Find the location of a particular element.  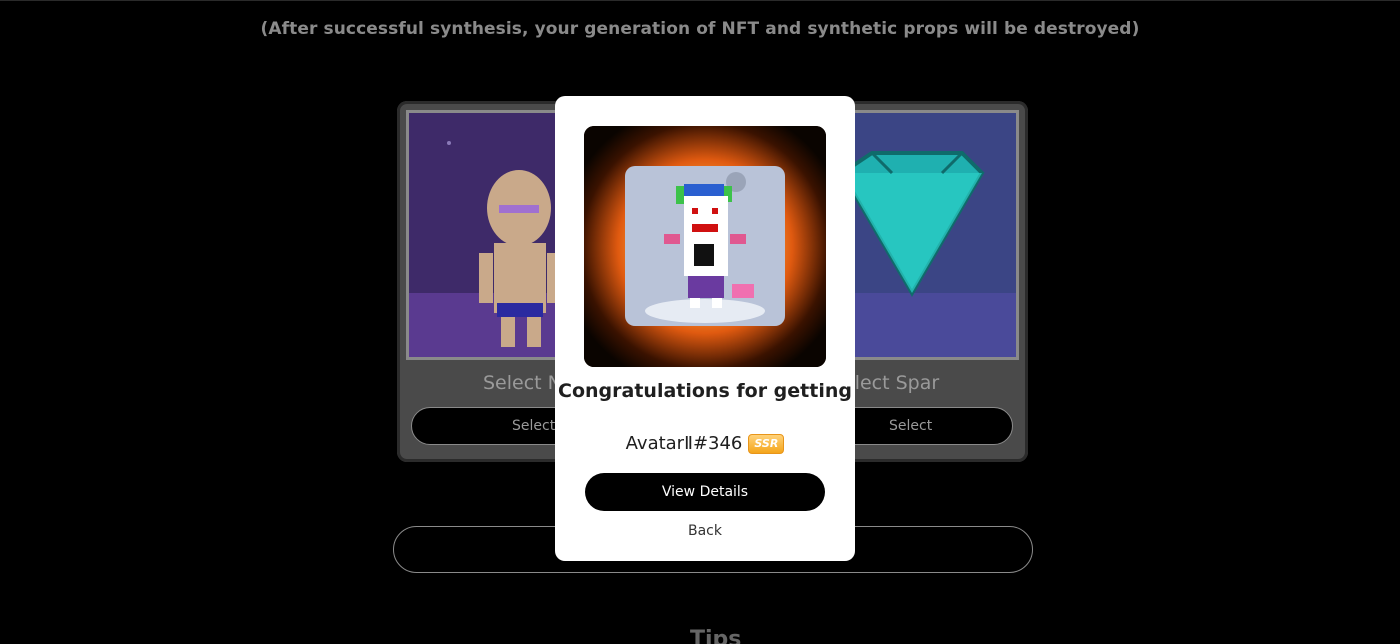

modal-title: Congratulations for getting is located at coordinates (705, 391).